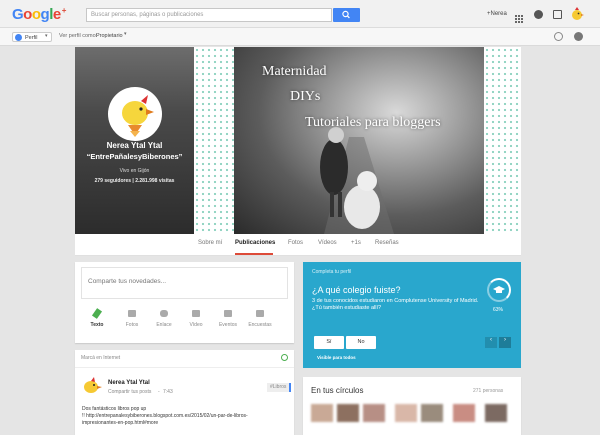 The height and width of the screenshot is (435, 600). I want to click on refresh-icon, so click(284, 357).